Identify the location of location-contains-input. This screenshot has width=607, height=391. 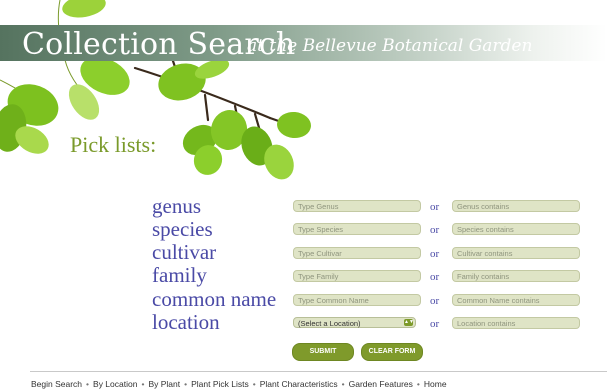
(516, 323).